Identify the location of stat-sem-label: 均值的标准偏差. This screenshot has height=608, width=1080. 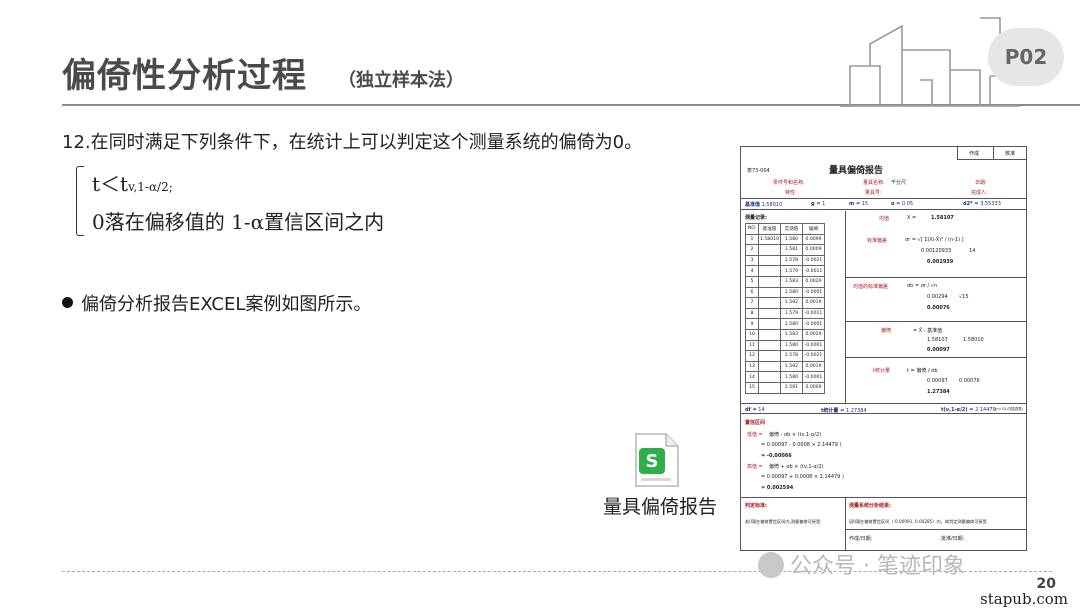
(871, 287).